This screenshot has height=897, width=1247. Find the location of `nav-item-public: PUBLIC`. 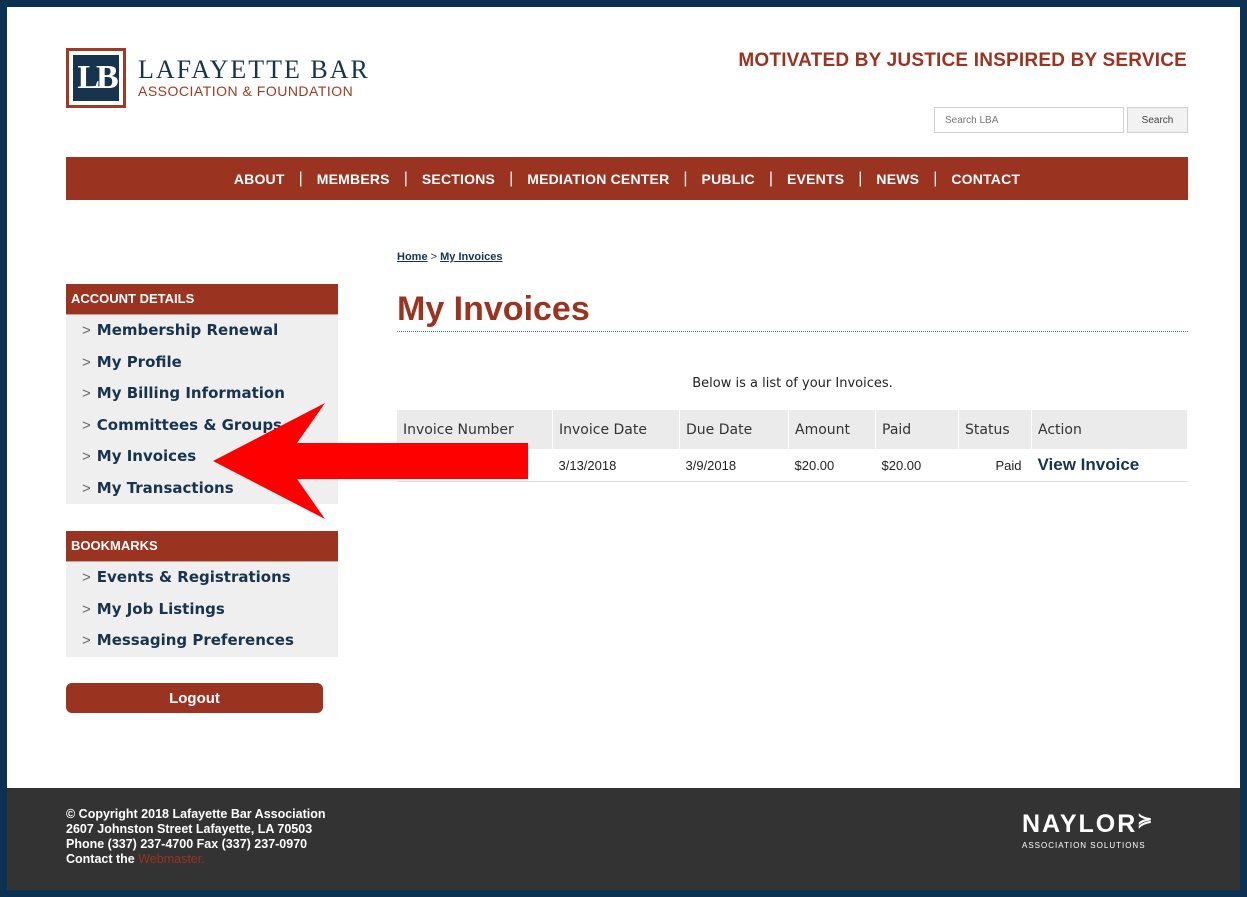

nav-item-public: PUBLIC is located at coordinates (728, 179).